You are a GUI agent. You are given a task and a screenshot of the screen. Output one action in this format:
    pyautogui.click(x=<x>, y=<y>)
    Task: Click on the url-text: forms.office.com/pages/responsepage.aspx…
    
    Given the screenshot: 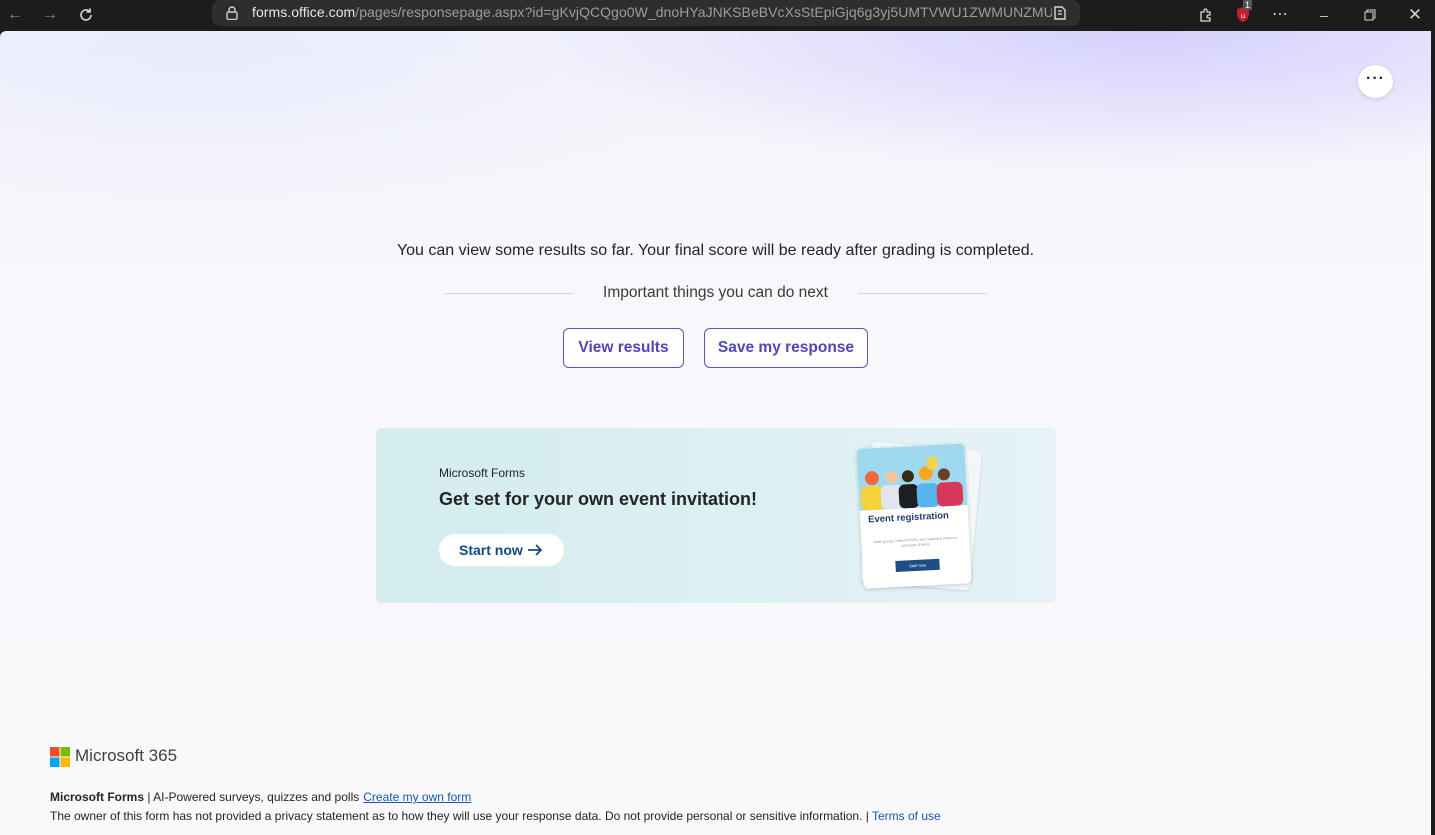 What is the action you would take?
    pyautogui.click(x=652, y=12)
    